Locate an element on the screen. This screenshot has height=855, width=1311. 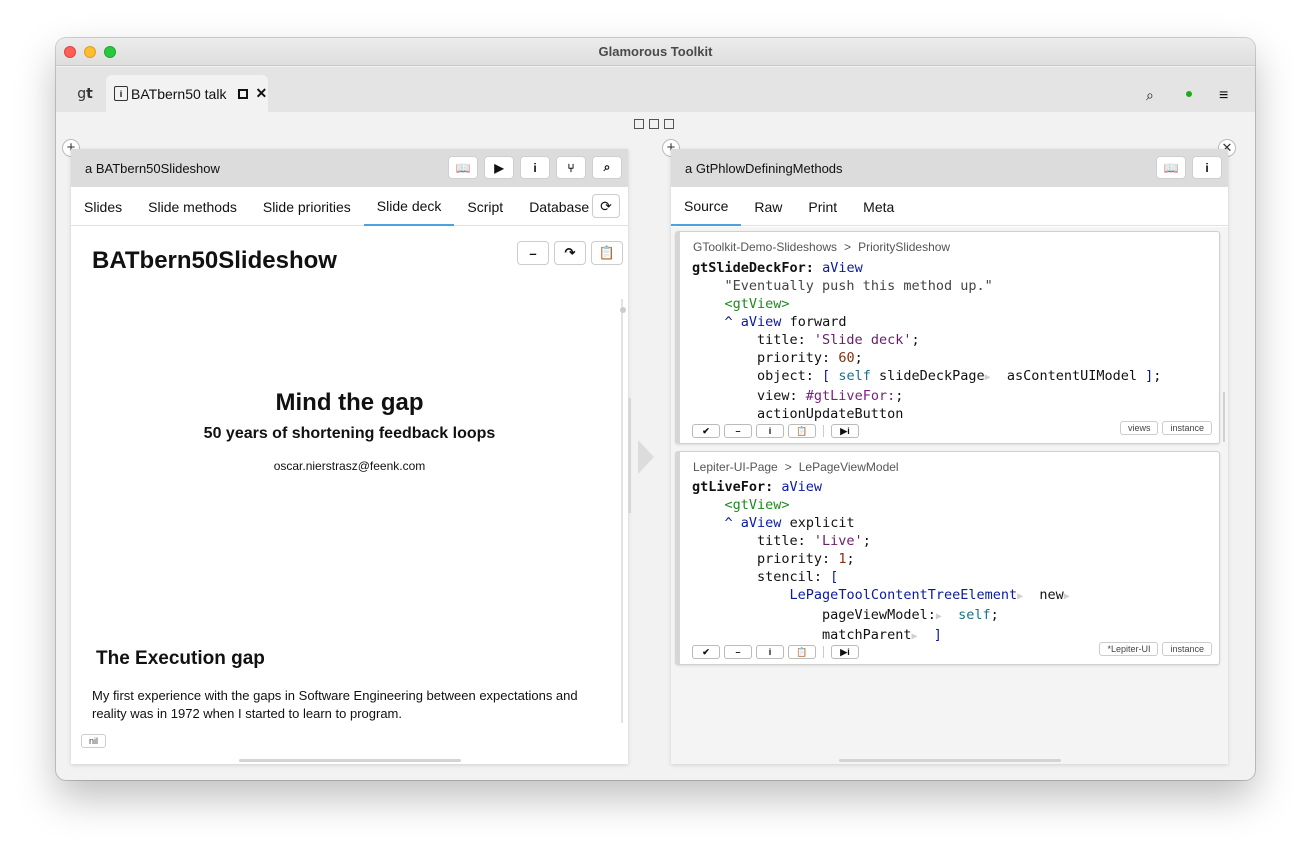
slide-heading: Mind the gap is located at coordinates (349, 402).